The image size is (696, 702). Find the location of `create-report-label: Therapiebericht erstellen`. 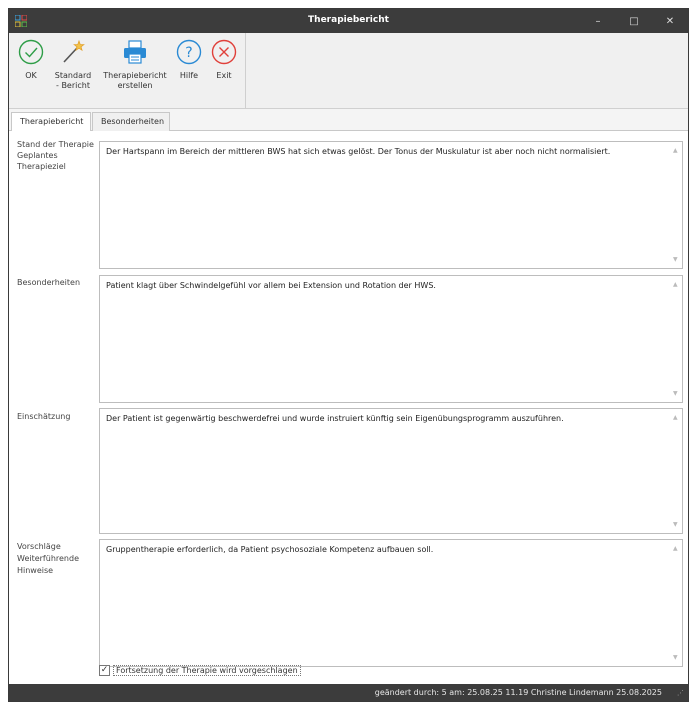

create-report-label: Therapiebericht erstellen is located at coordinates (135, 80).